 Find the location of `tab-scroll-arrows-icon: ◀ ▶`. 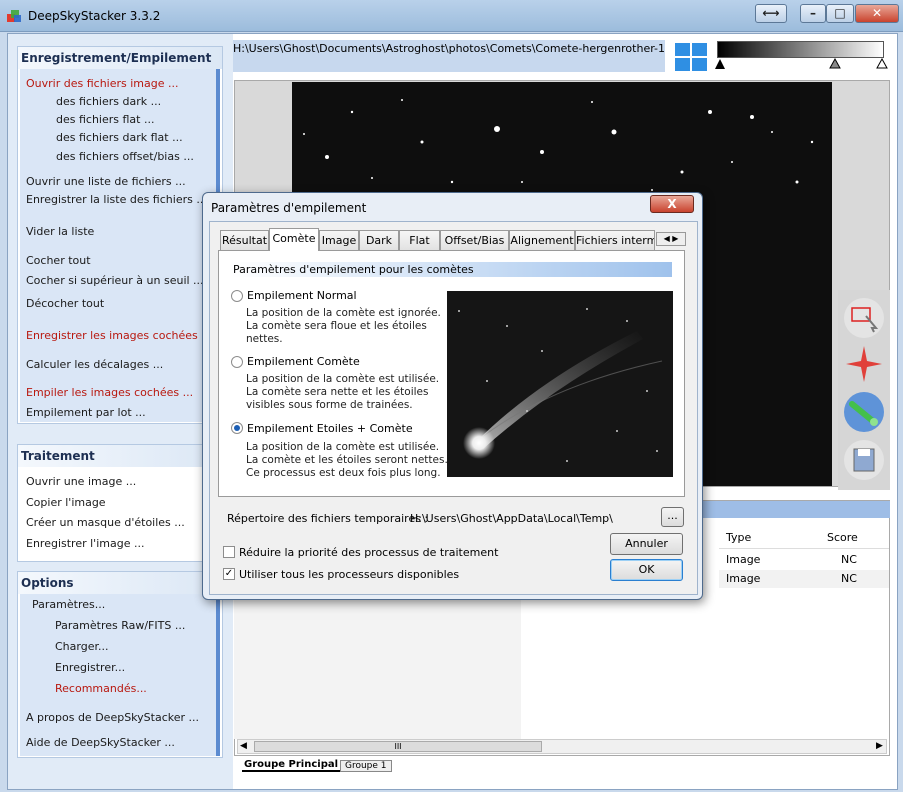

tab-scroll-arrows-icon: ◀ ▶ is located at coordinates (671, 239).